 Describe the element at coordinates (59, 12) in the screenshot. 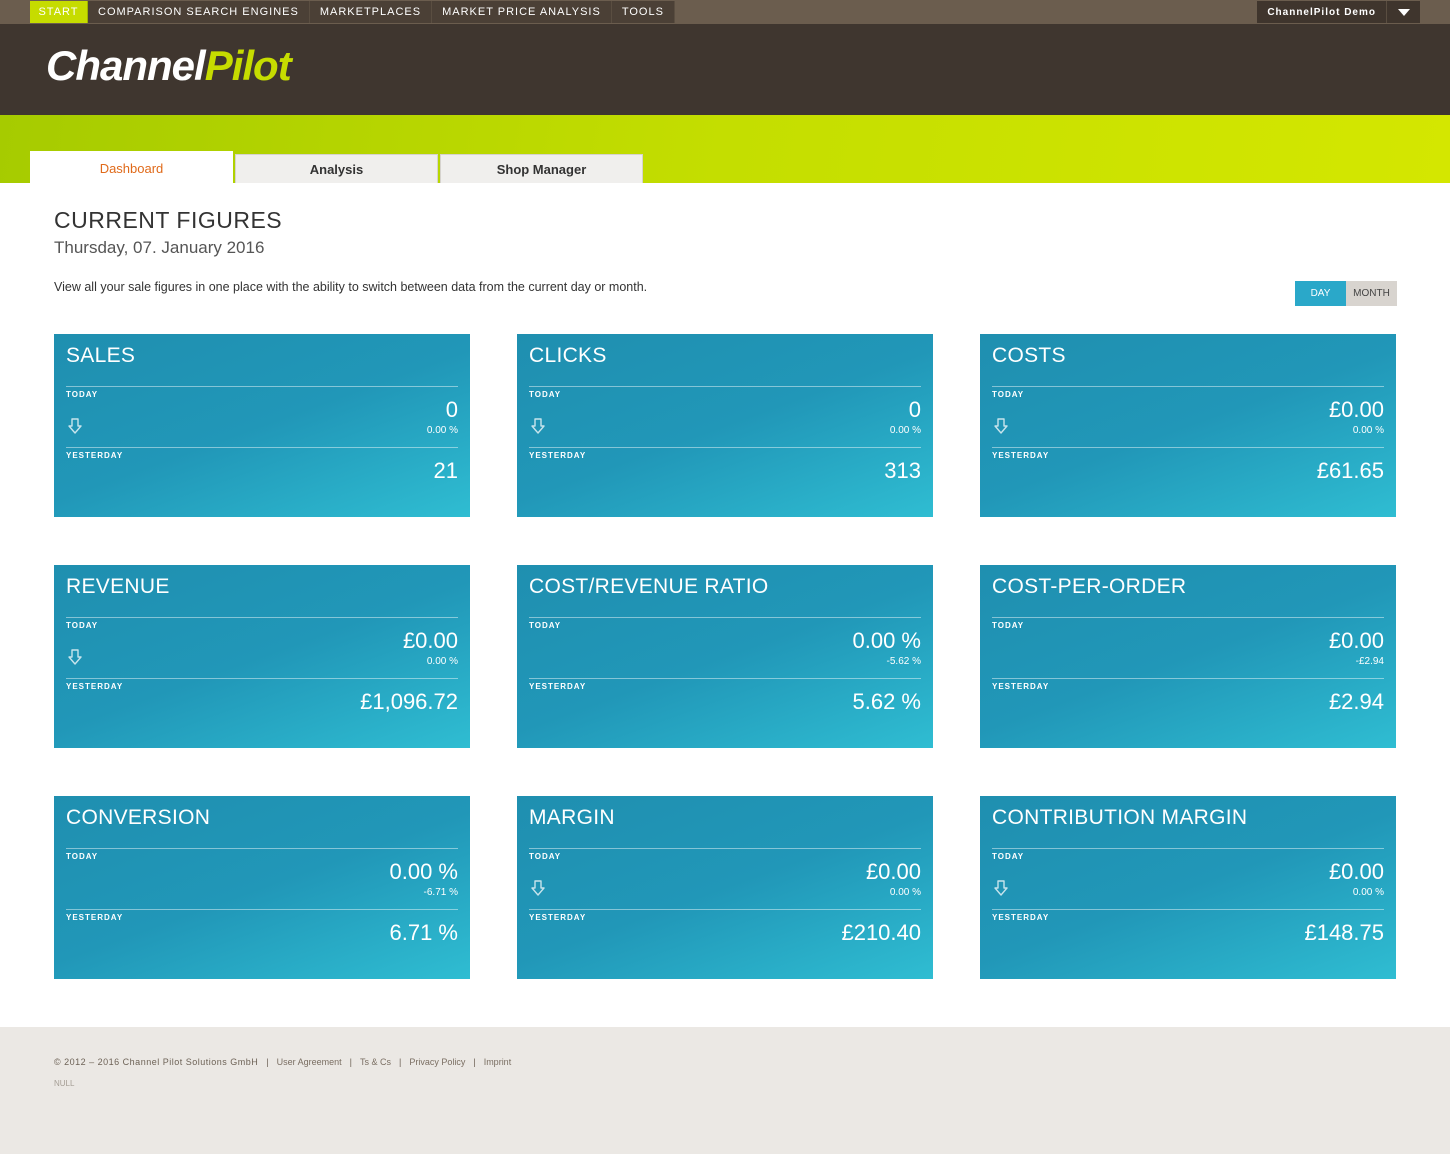

I see `nav-start: START` at that location.